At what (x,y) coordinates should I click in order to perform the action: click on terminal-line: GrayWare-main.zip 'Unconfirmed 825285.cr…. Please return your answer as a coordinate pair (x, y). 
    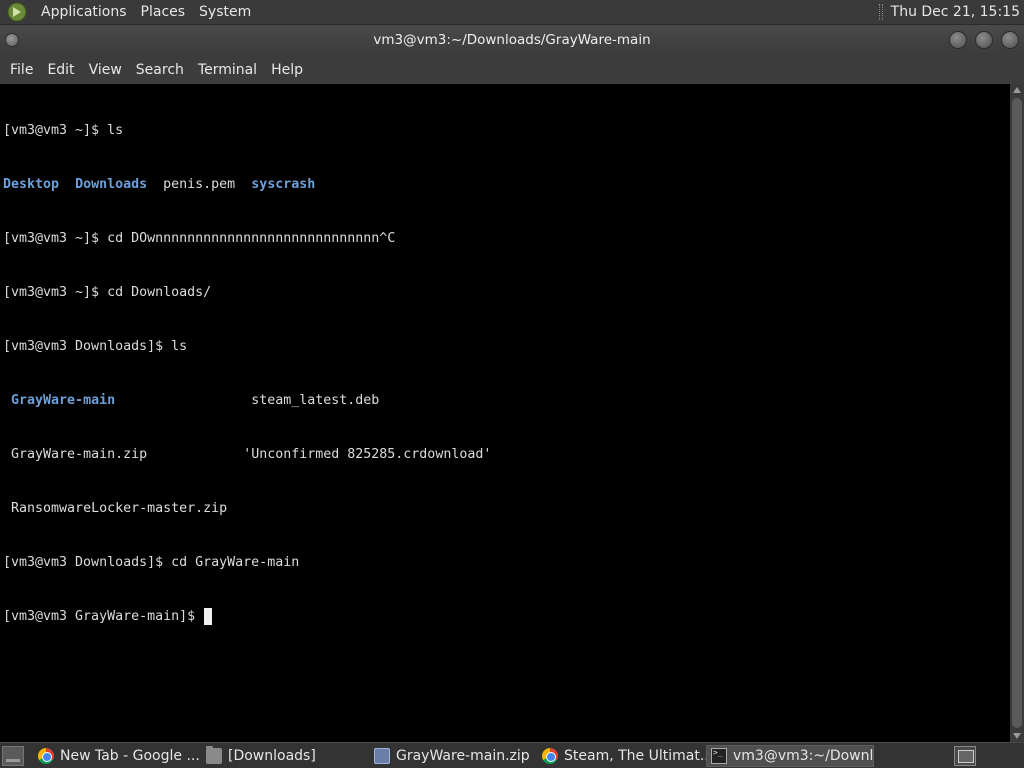
    Looking at the image, I should click on (247, 455).